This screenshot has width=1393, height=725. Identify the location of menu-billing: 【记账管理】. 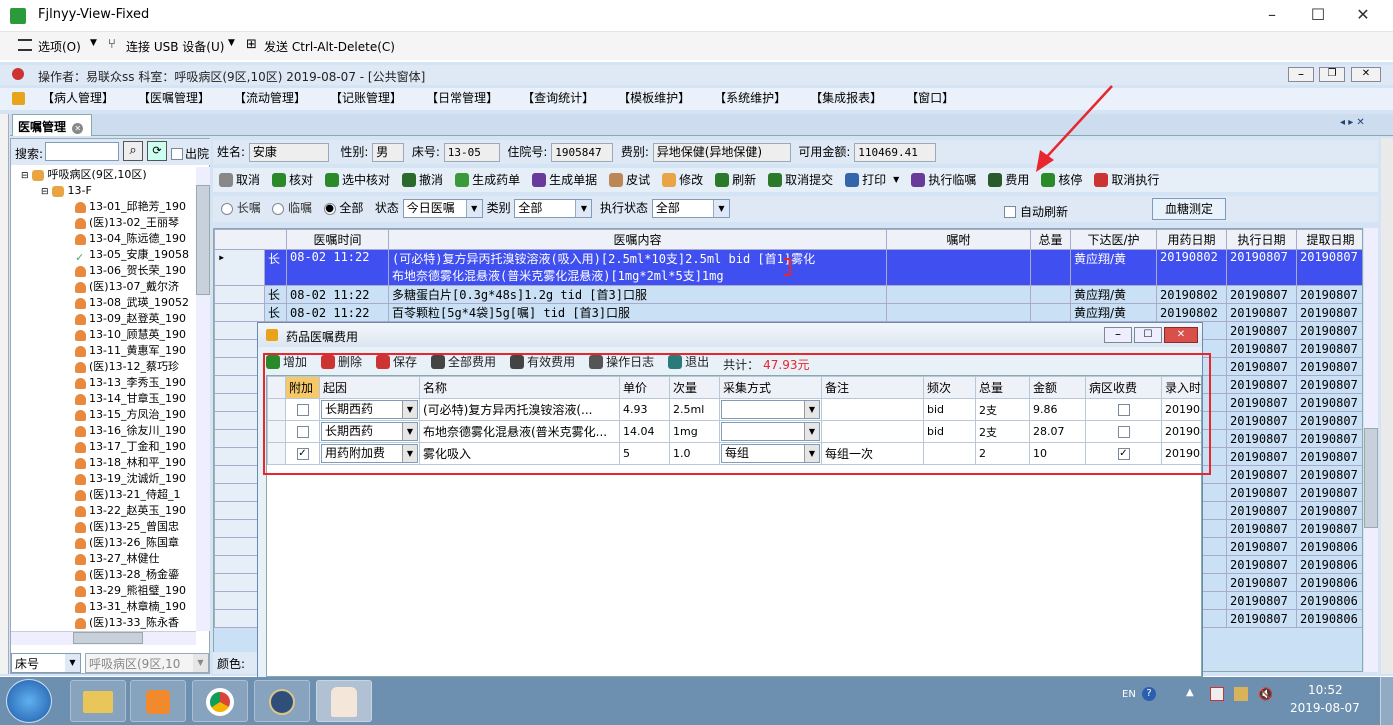
(366, 98).